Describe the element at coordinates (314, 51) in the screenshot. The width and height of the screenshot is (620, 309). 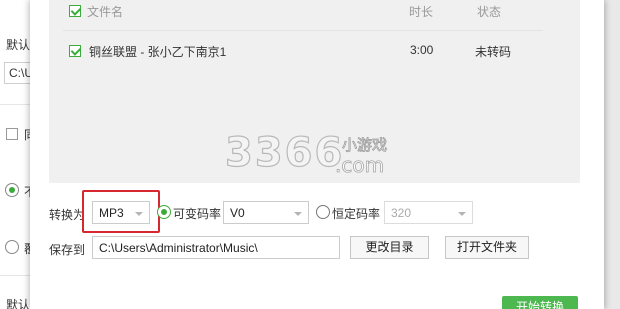
I see `table-row: 铜丝联盟 - 张小乙下南京1 3:00 未转码` at that location.